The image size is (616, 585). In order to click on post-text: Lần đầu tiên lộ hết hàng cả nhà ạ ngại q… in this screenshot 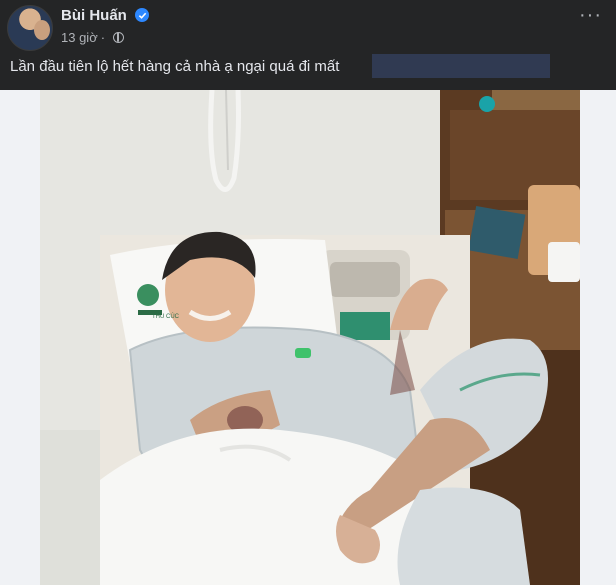, I will do `click(175, 66)`.